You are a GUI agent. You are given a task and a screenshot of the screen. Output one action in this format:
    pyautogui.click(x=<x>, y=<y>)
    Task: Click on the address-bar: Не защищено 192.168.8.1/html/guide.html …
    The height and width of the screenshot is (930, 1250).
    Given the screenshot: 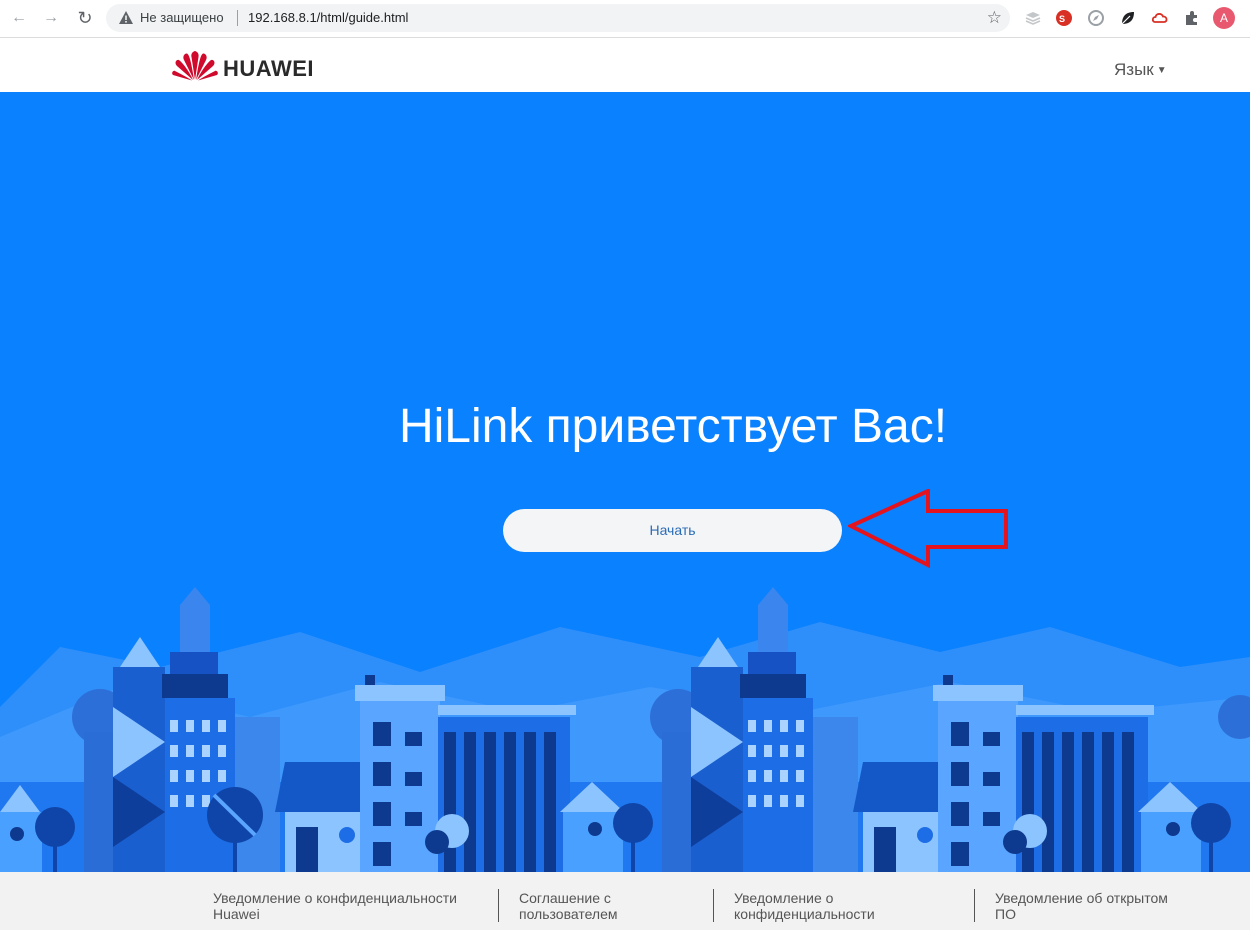 What is the action you would take?
    pyautogui.click(x=558, y=18)
    